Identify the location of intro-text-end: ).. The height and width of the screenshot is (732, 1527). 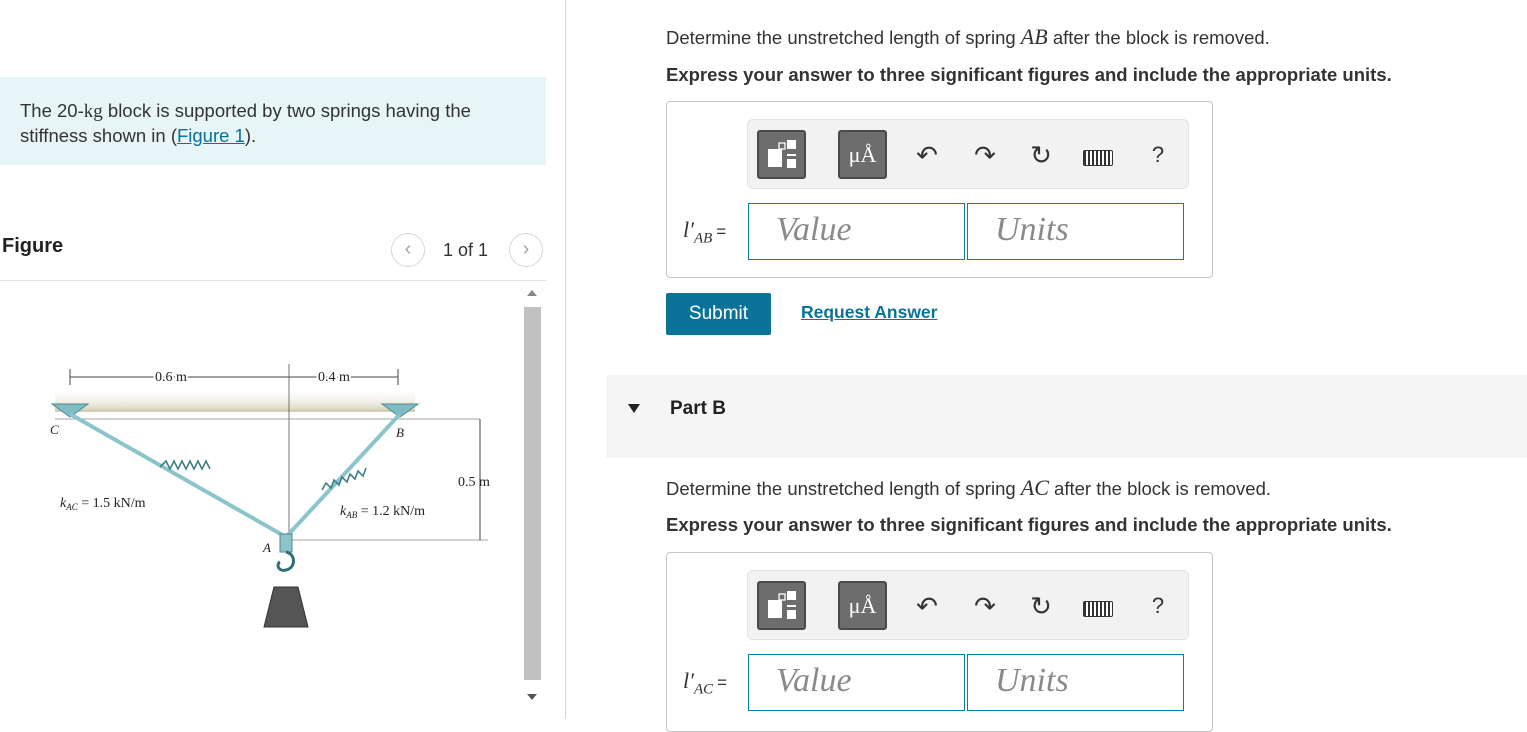
(250, 135).